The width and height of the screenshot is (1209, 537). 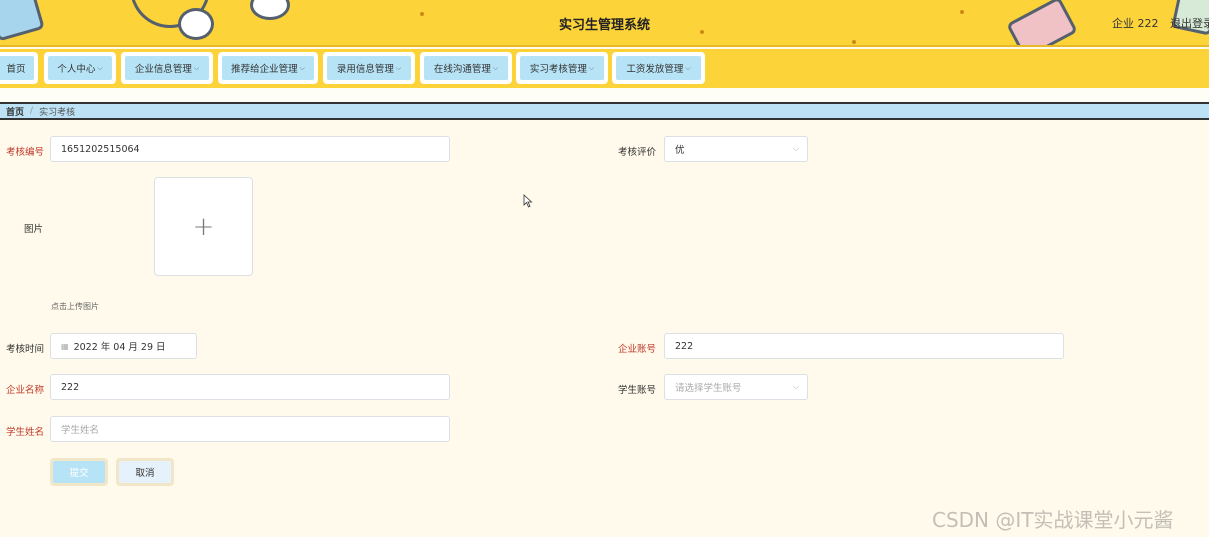 I want to click on app-title: 实习生管理系统, so click(x=604, y=25).